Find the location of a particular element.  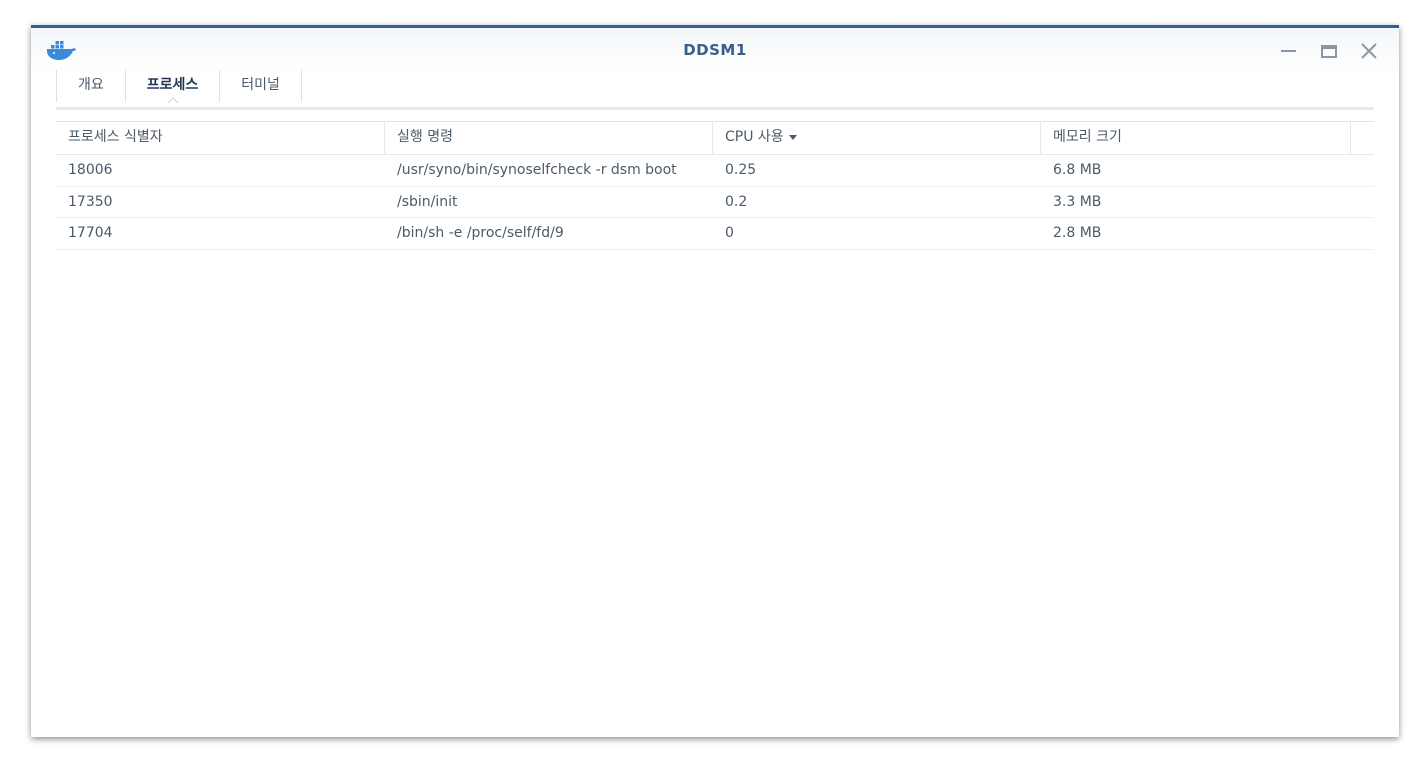

tab-bar: 개요 프로세스 터미널 is located at coordinates (179, 87).